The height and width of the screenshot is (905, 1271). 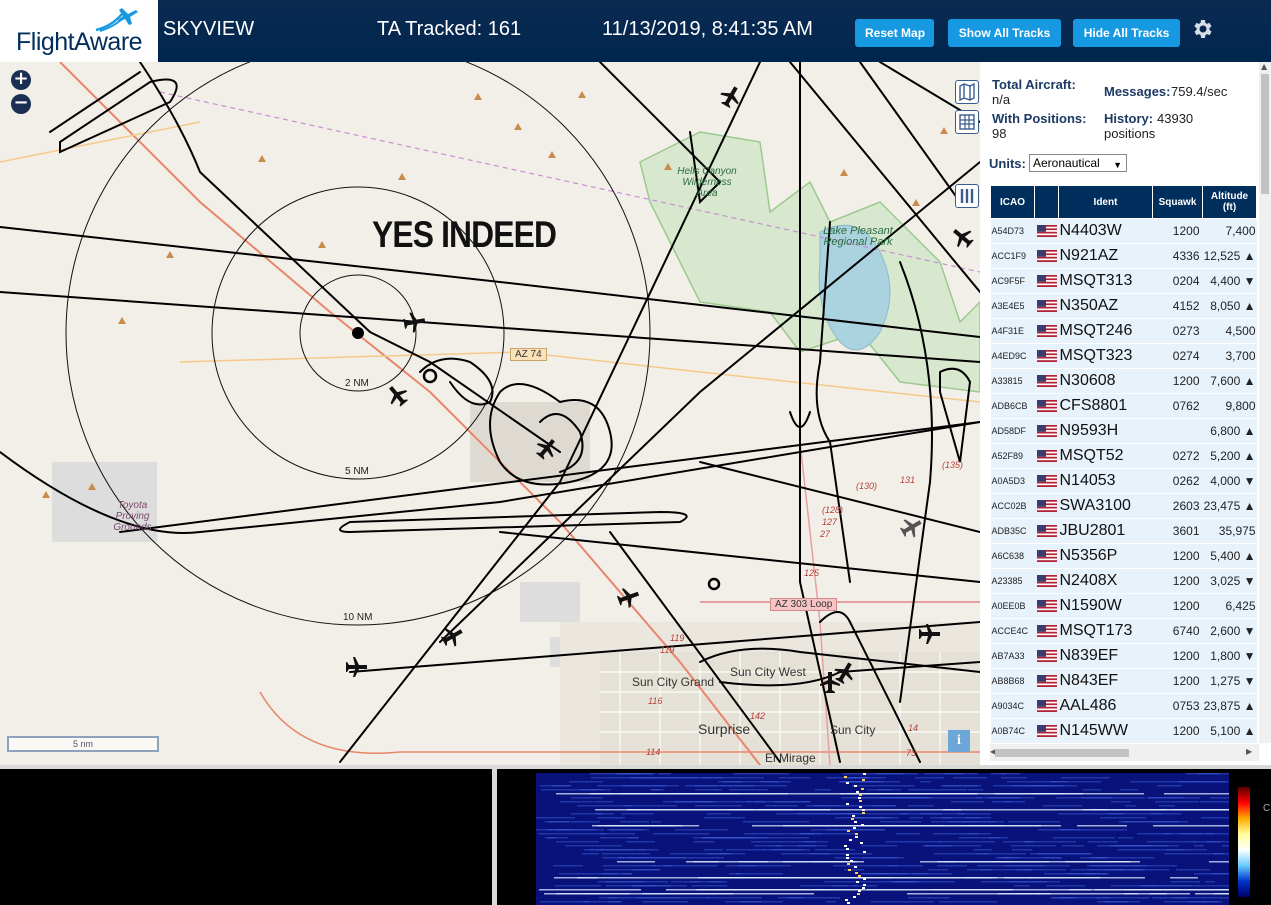 What do you see at coordinates (1229, 481) in the screenshot?
I see `cell-altitude: 4,000 ▼` at bounding box center [1229, 481].